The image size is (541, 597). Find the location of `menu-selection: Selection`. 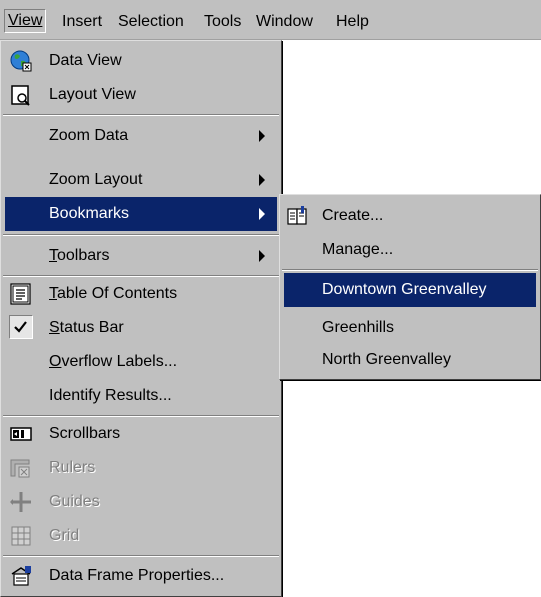

menu-selection: Selection is located at coordinates (151, 22).